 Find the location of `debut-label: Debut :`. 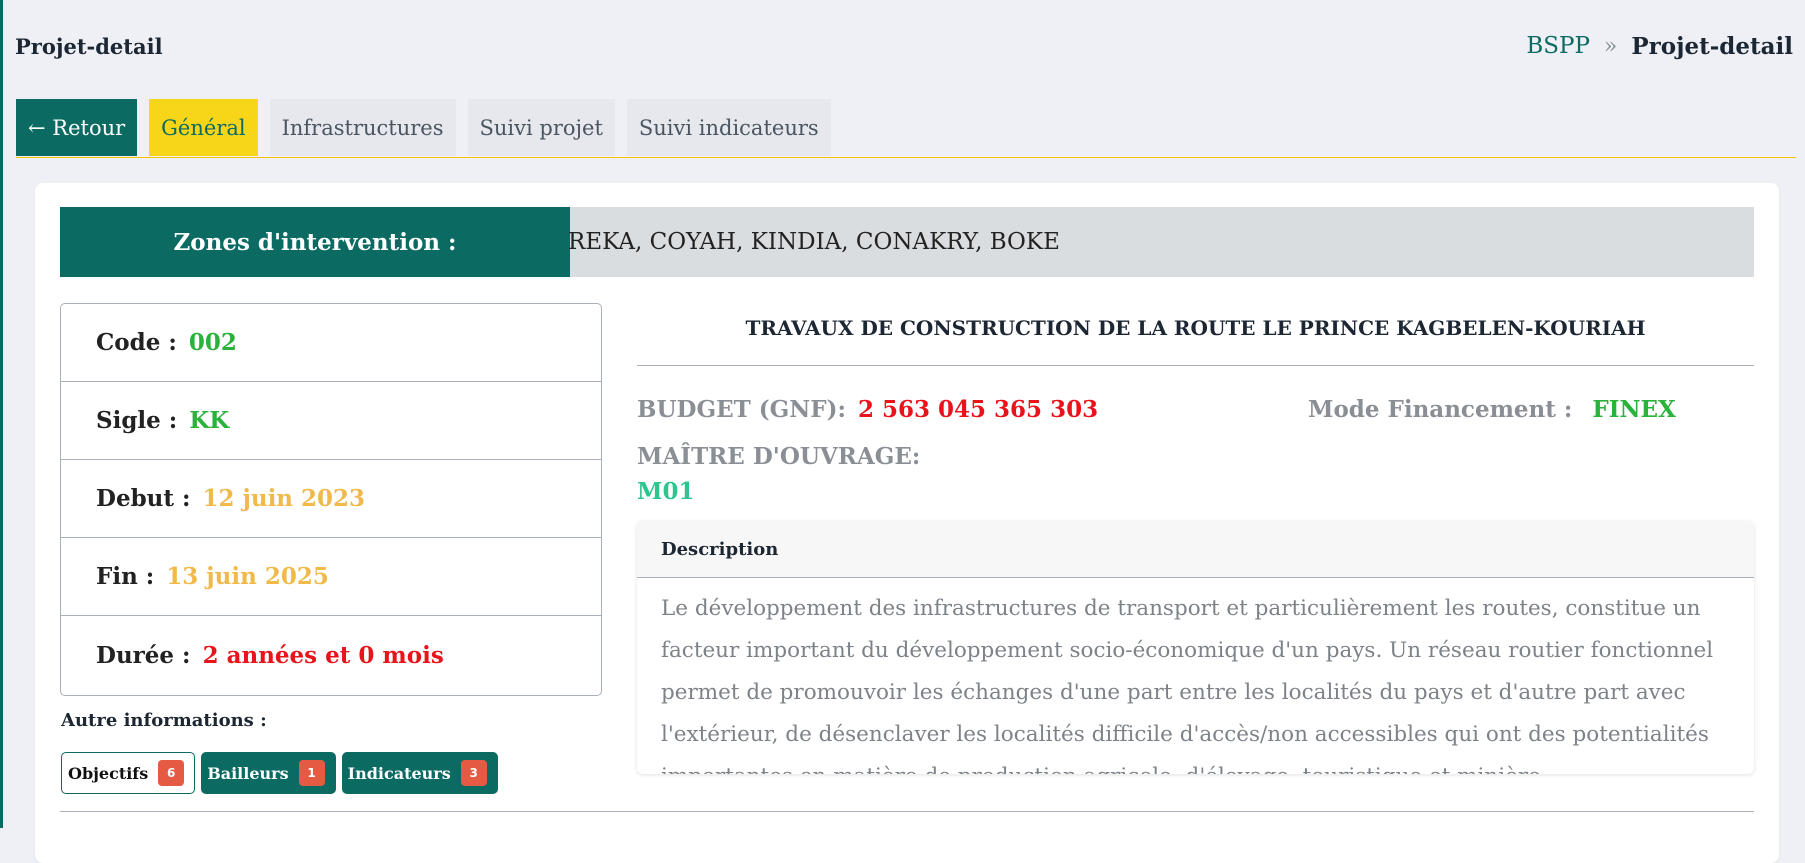

debut-label: Debut : is located at coordinates (143, 498).